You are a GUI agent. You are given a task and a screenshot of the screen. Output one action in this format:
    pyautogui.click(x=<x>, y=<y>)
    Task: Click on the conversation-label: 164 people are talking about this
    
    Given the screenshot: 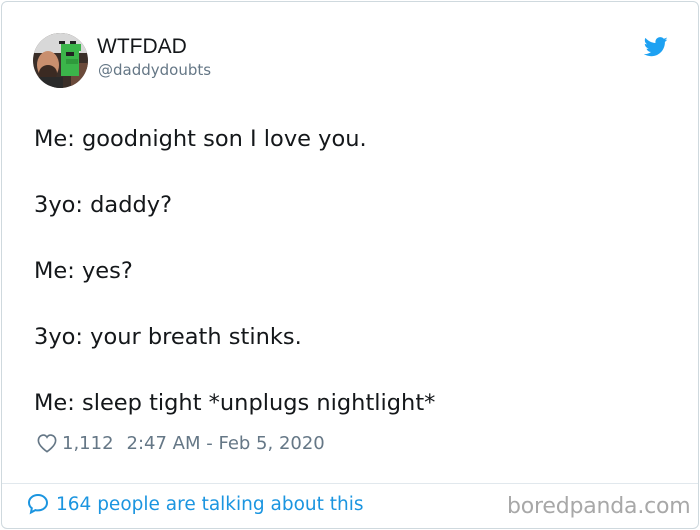 What is the action you would take?
    pyautogui.click(x=210, y=504)
    